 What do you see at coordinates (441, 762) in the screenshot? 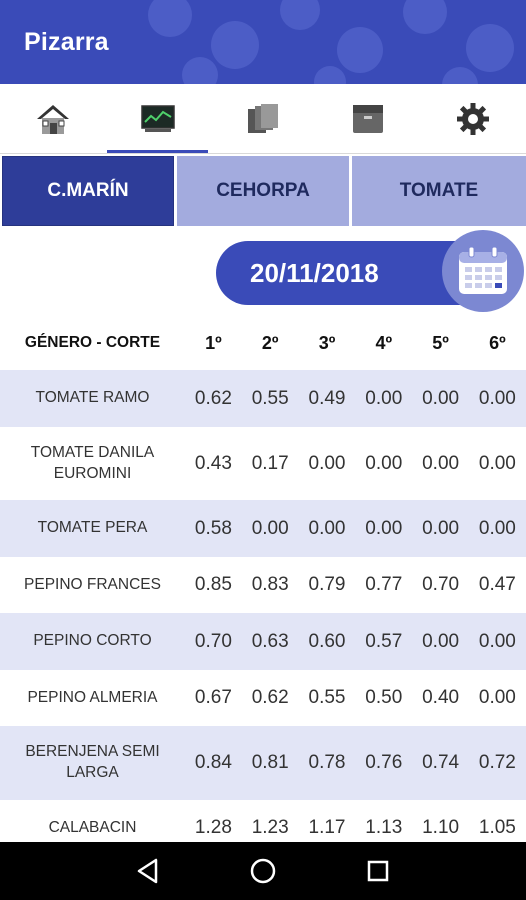
I see `price-cell: 0.74` at bounding box center [441, 762].